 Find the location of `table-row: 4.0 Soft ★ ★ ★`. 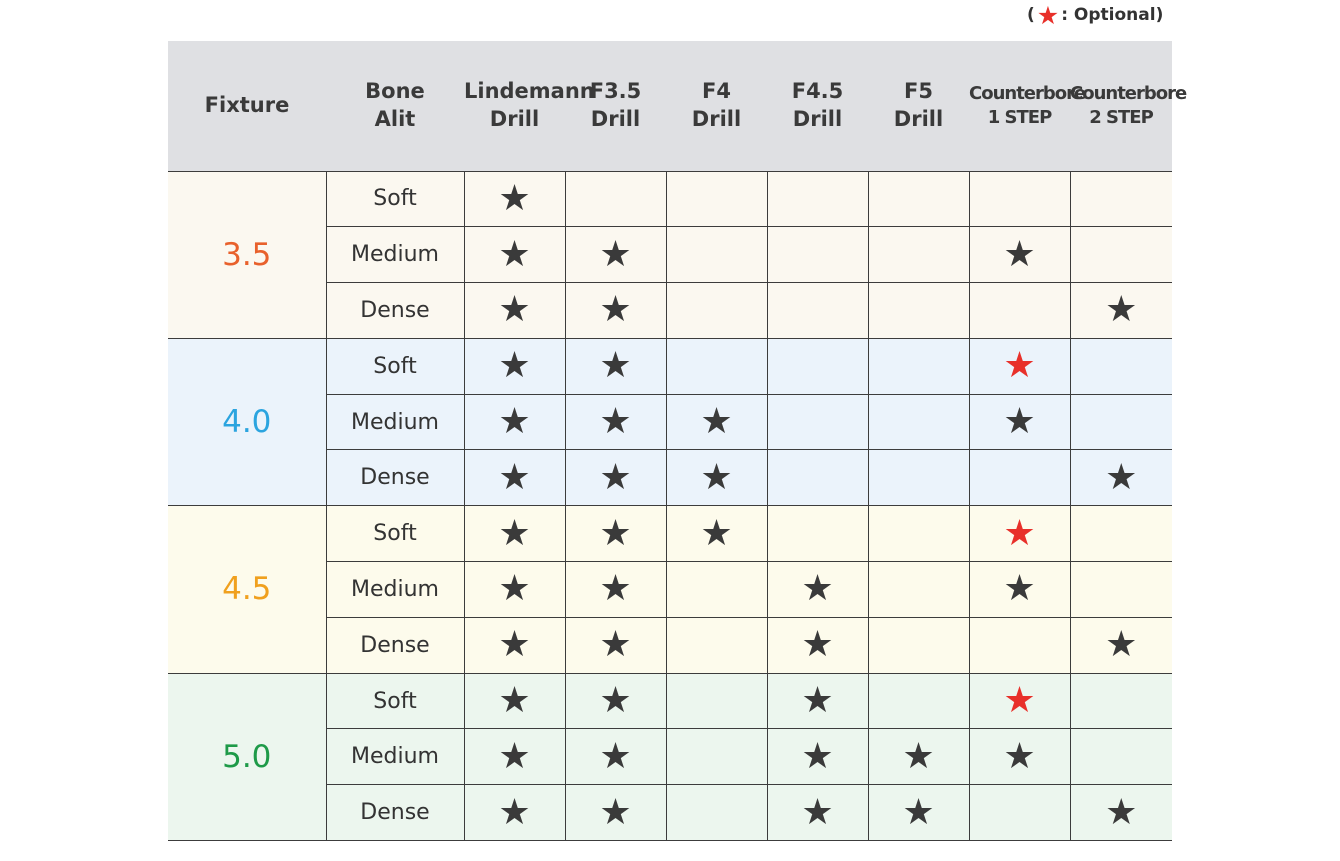

table-row: 4.0 Soft ★ ★ ★ is located at coordinates (670, 422).